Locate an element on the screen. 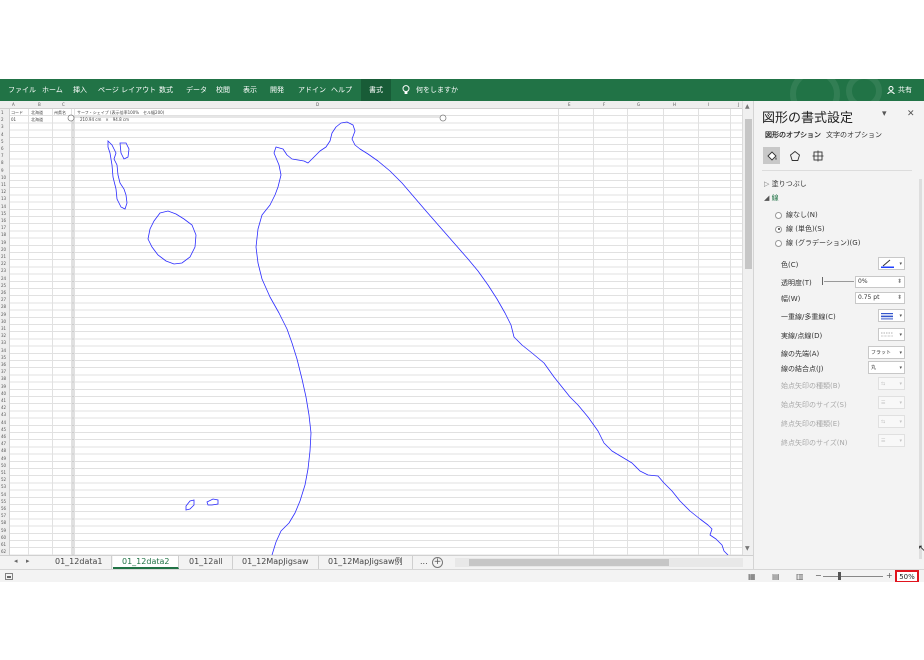  size-properties-tab is located at coordinates (817, 155).